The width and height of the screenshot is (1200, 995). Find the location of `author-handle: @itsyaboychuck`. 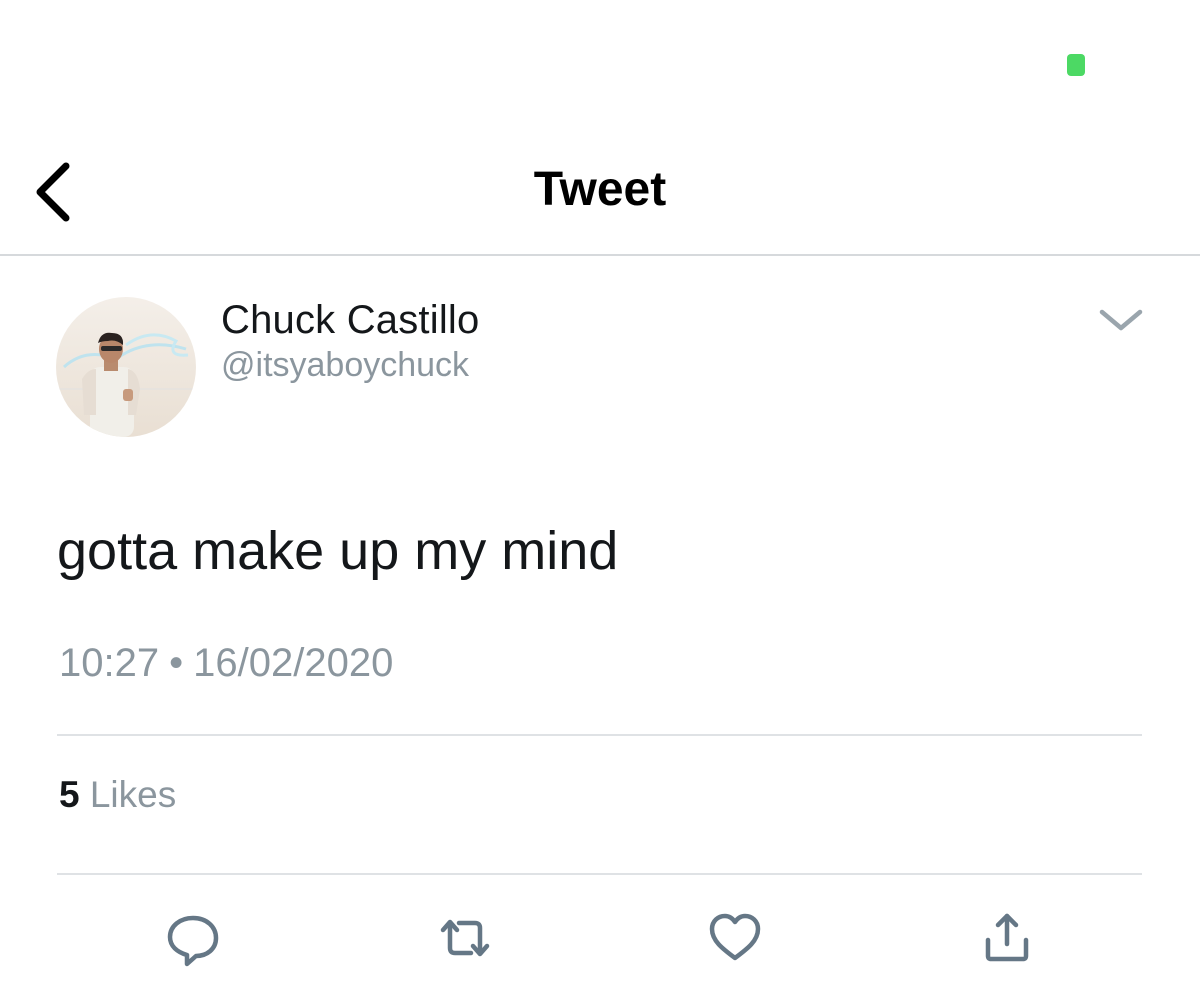

author-handle: @itsyaboychuck is located at coordinates (345, 365).